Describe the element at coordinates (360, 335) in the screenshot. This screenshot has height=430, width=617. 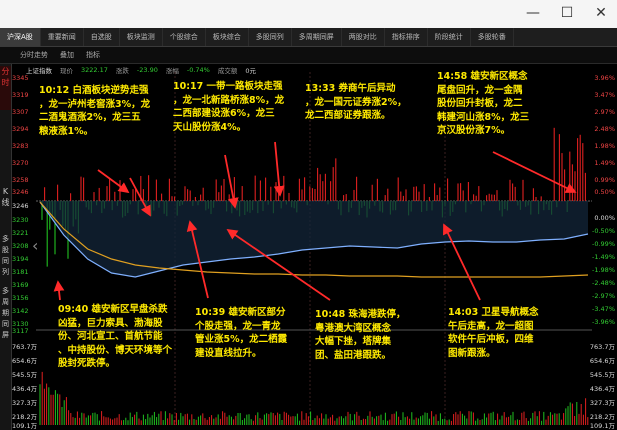
I see `annotation-1048-zhuhai: 10:48 珠海港跌停， 粤港澳大湾区概念 大幅下挫，塔牌集 团、盐田港跟跌。` at that location.